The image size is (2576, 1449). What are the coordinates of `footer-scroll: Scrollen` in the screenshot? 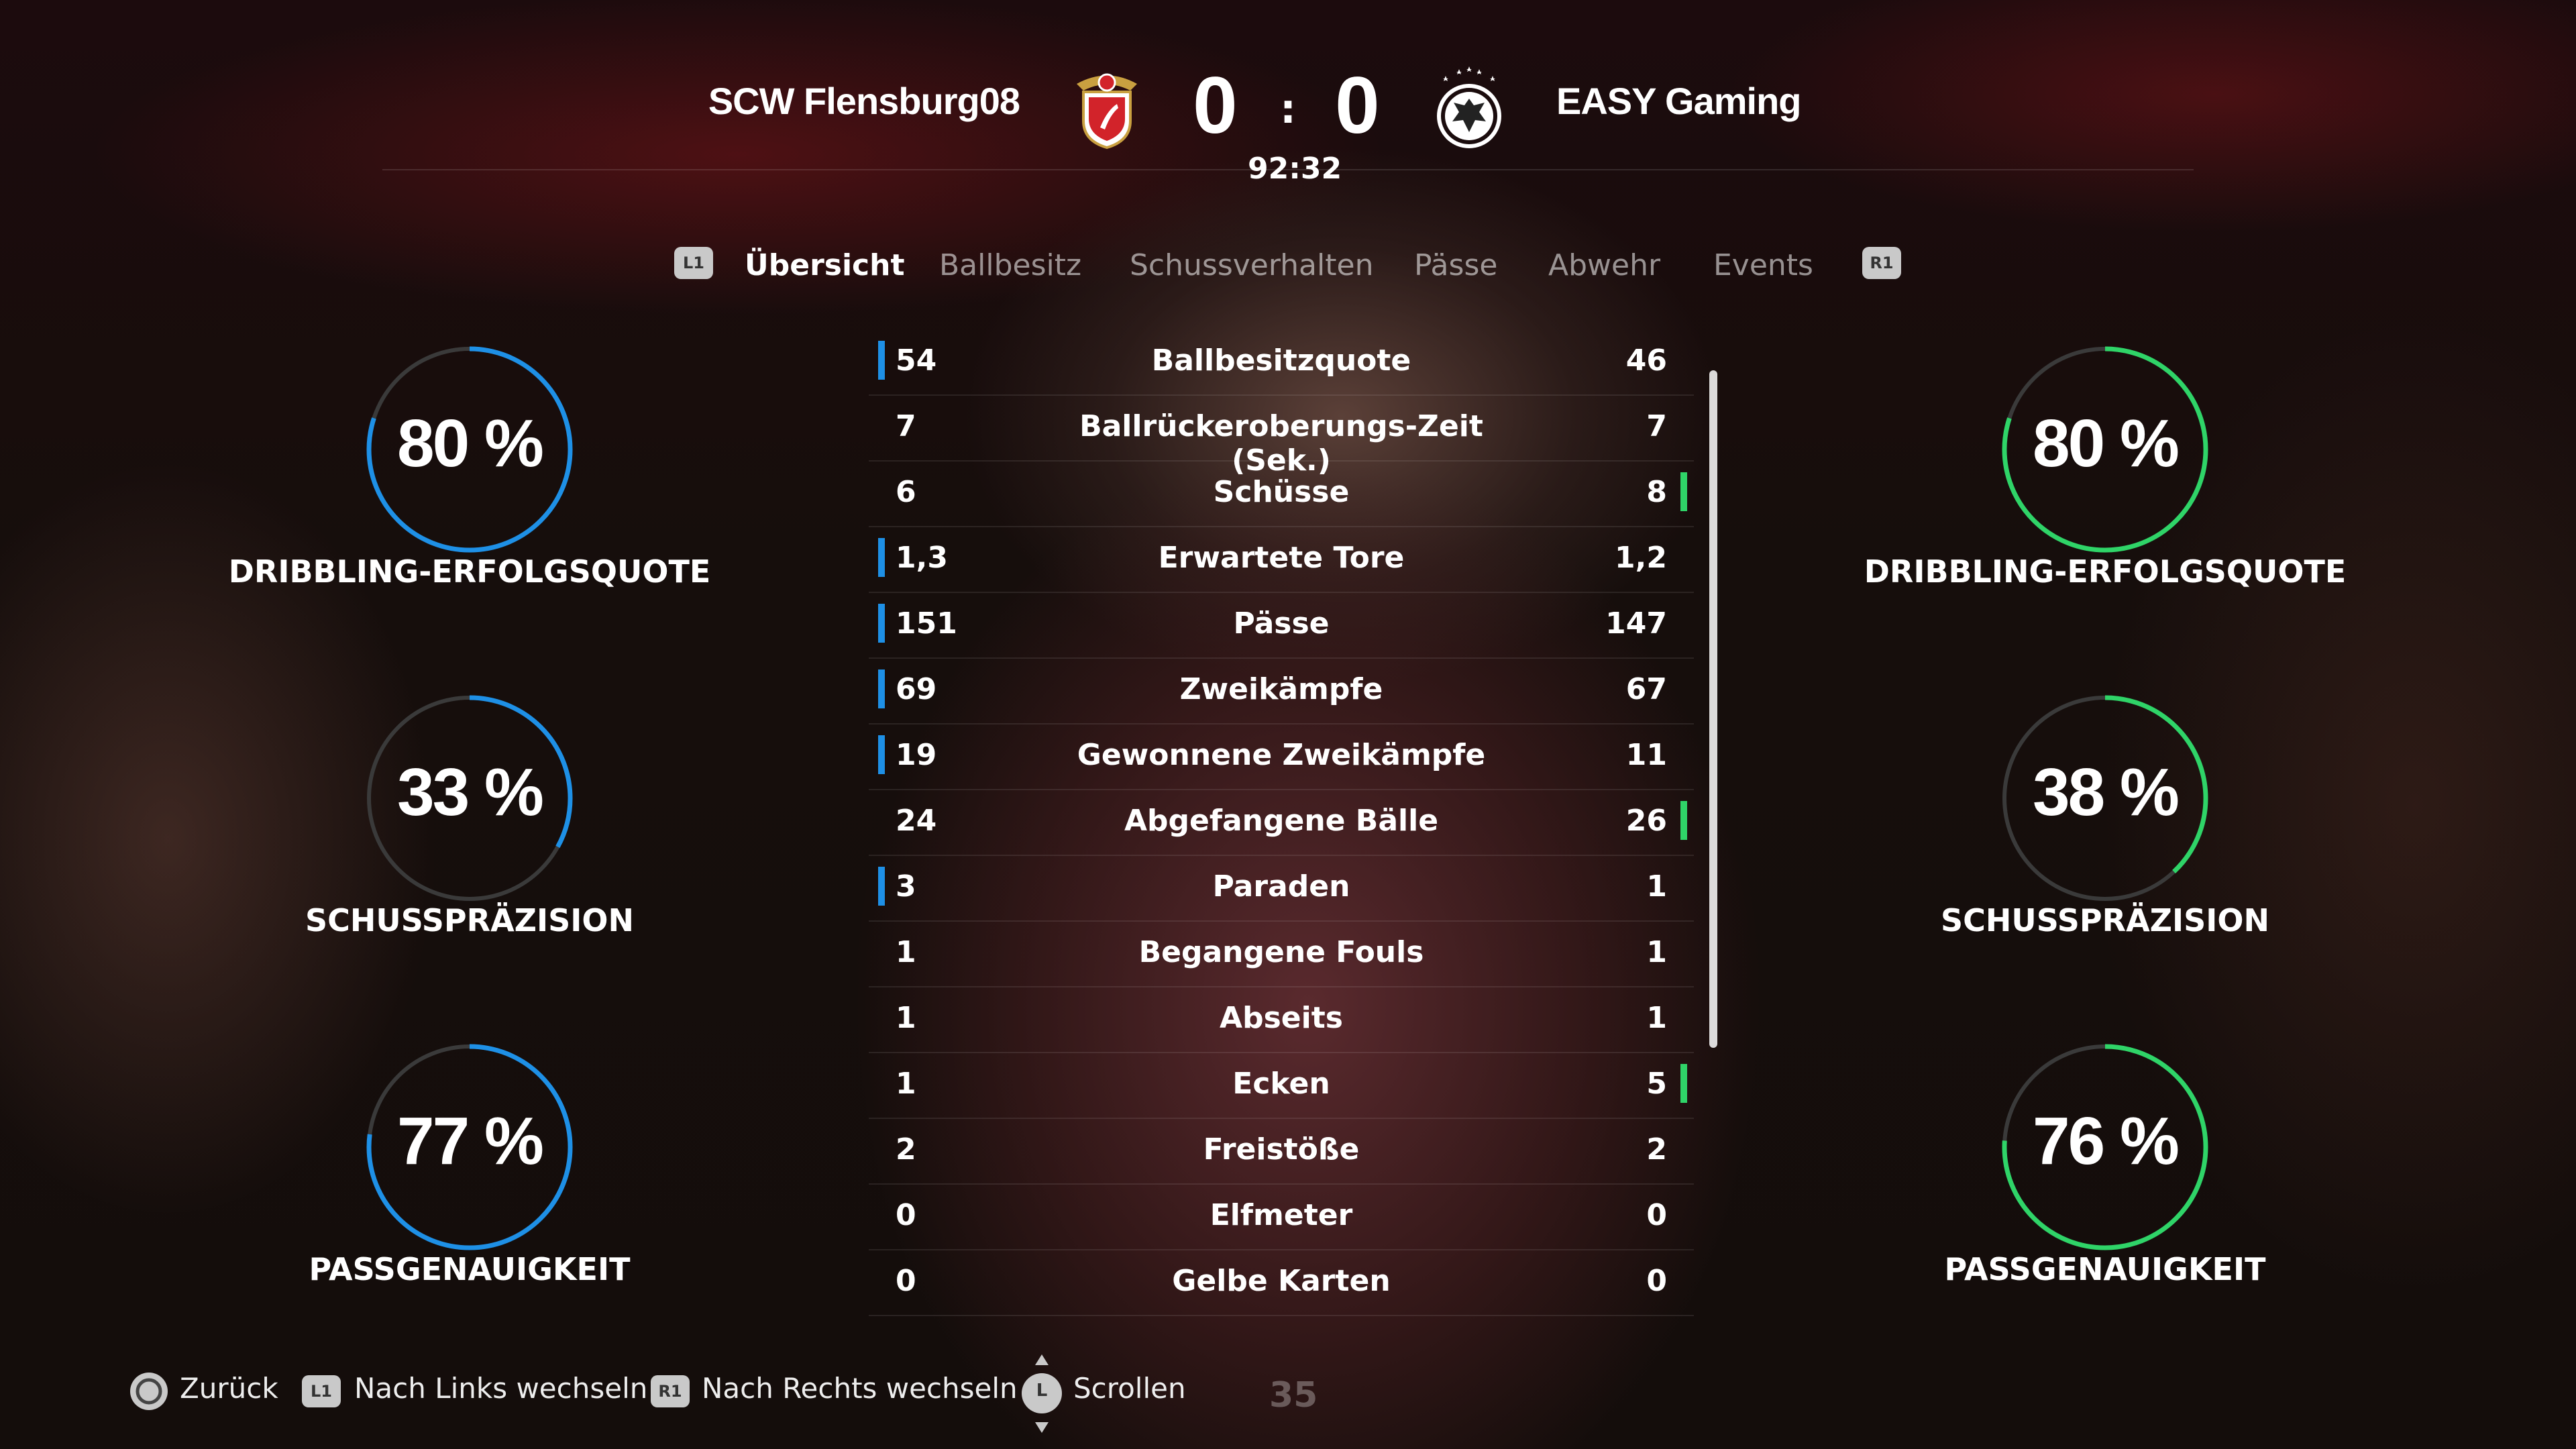 It's located at (1129, 1388).